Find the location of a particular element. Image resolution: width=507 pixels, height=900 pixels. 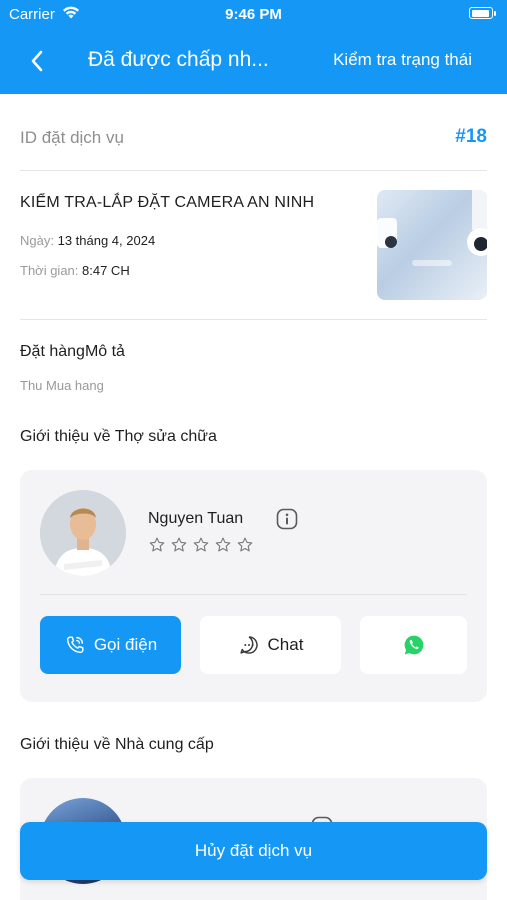

service-time: Thời gian: 8:47 CH is located at coordinates (75, 270).